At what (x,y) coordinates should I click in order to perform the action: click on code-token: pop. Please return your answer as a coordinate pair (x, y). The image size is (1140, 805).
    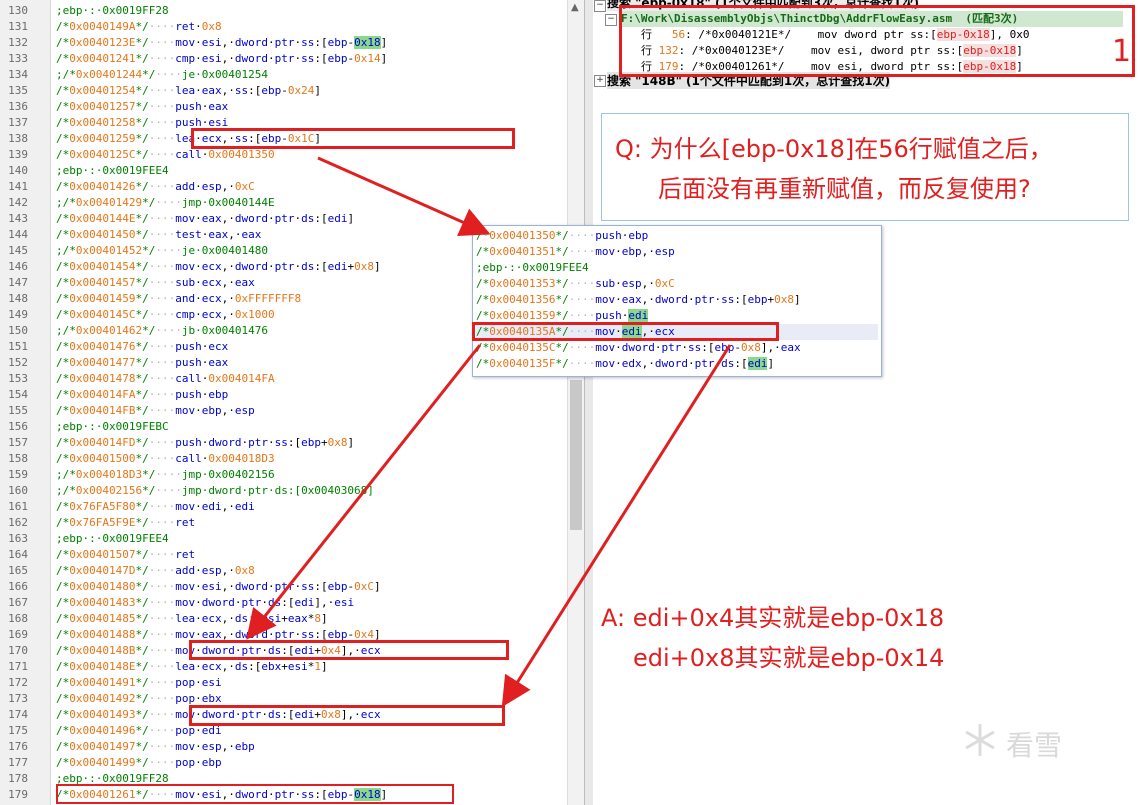
    Looking at the image, I should click on (185, 698).